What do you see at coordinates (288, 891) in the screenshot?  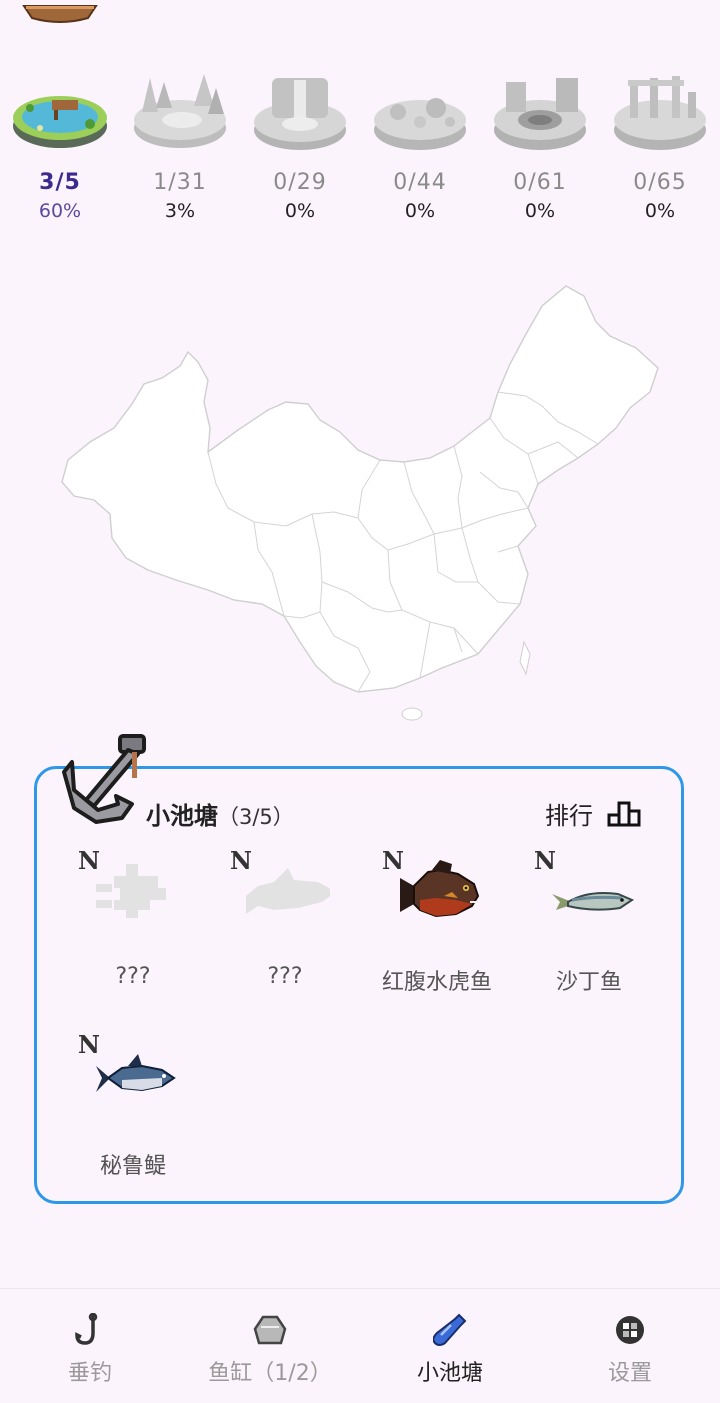 I see `unknown-shark-icon` at bounding box center [288, 891].